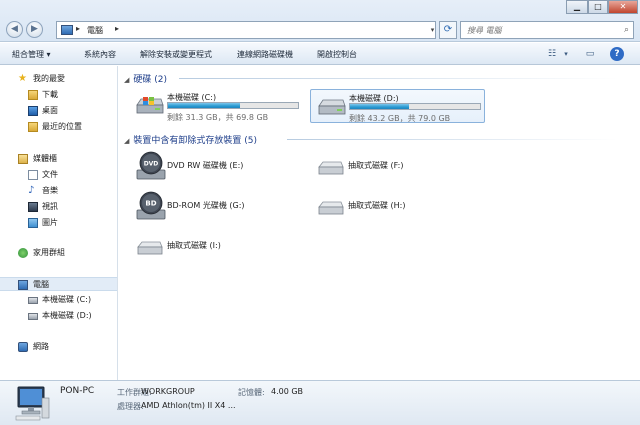  I want to click on address-history-dropdown: ▾, so click(432, 30).